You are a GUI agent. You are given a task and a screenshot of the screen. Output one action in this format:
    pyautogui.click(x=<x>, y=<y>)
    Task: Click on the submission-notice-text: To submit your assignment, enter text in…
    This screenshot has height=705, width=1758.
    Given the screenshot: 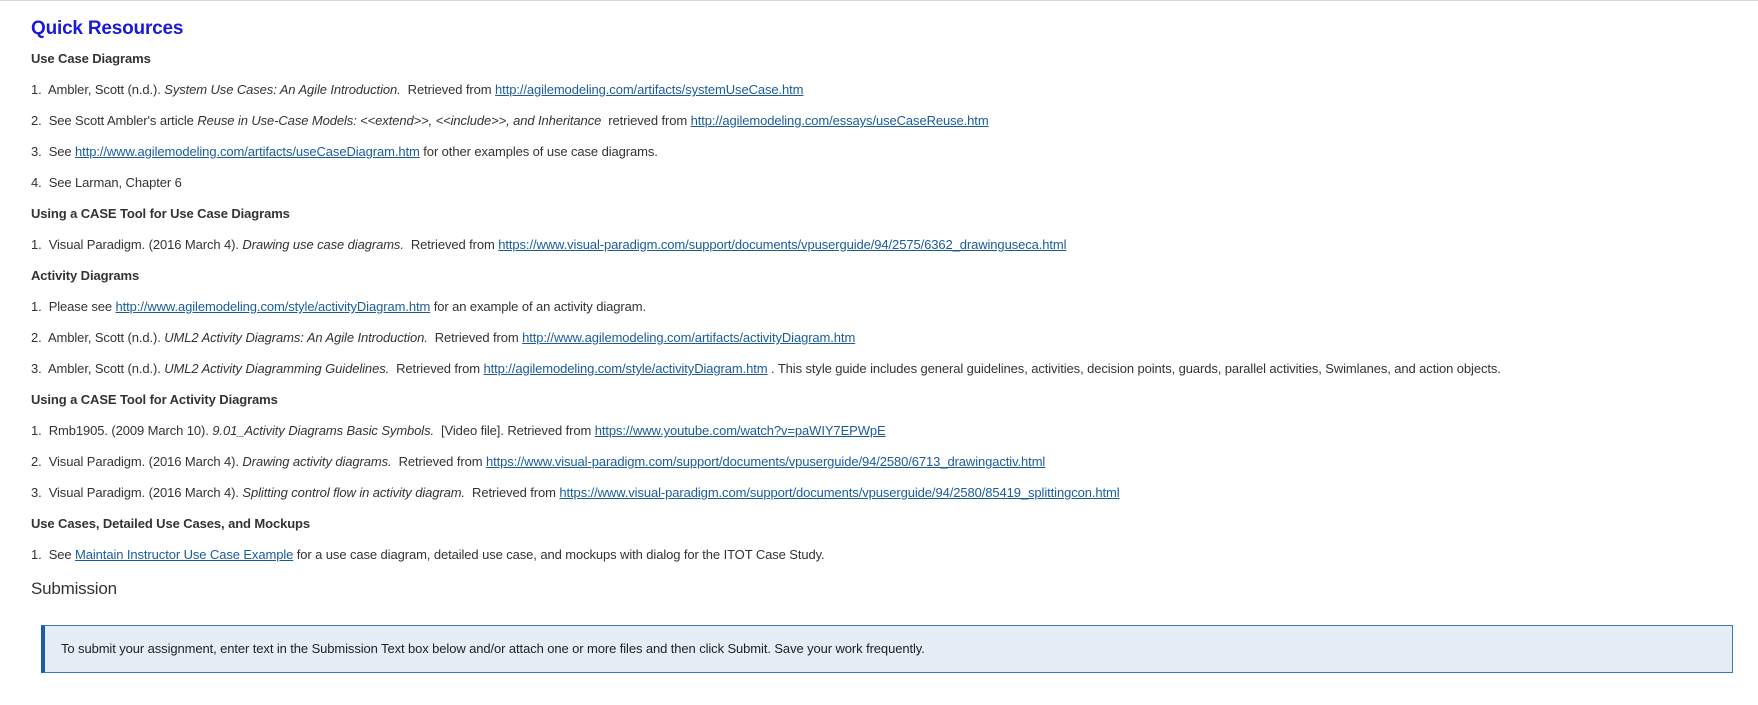 What is the action you would take?
    pyautogui.click(x=493, y=648)
    